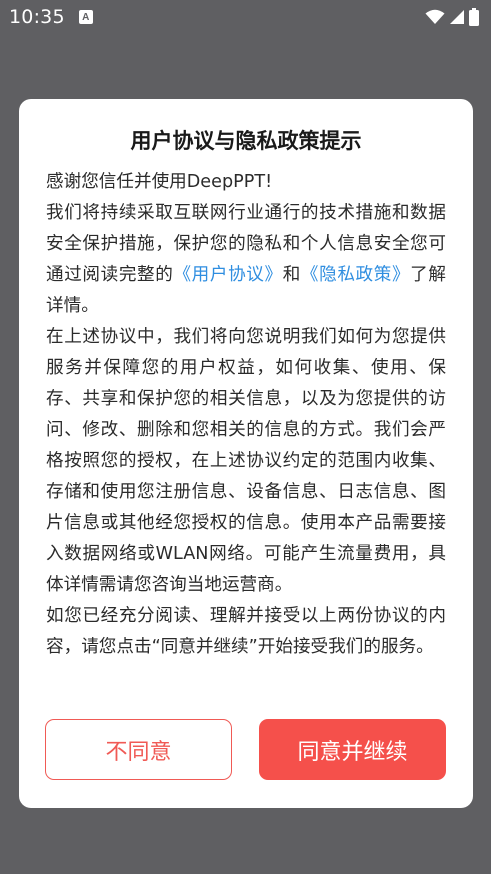  Describe the element at coordinates (245, 749) in the screenshot. I see `button-row: 不同意 同意并继续` at that location.